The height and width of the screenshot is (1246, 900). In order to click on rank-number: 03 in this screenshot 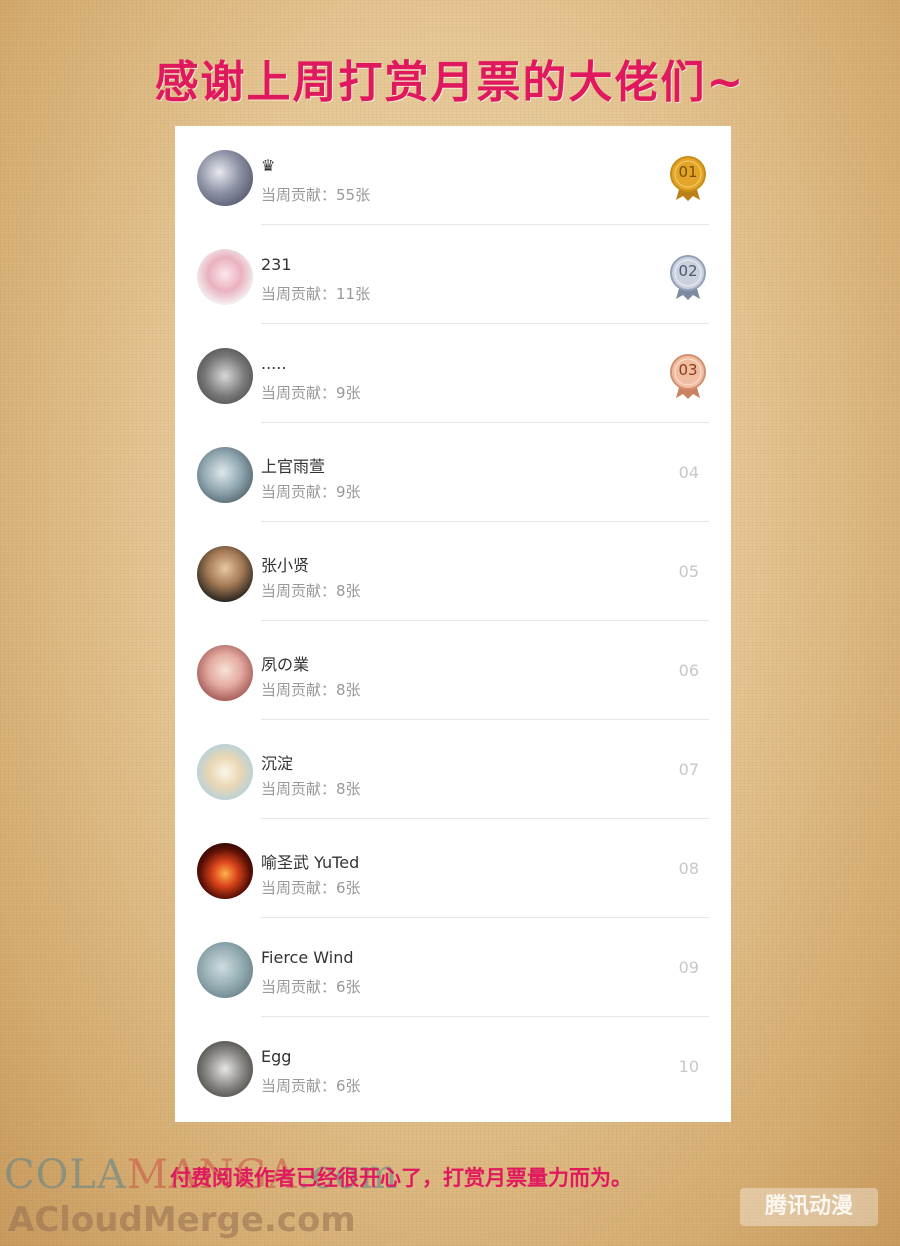, I will do `click(688, 370)`.